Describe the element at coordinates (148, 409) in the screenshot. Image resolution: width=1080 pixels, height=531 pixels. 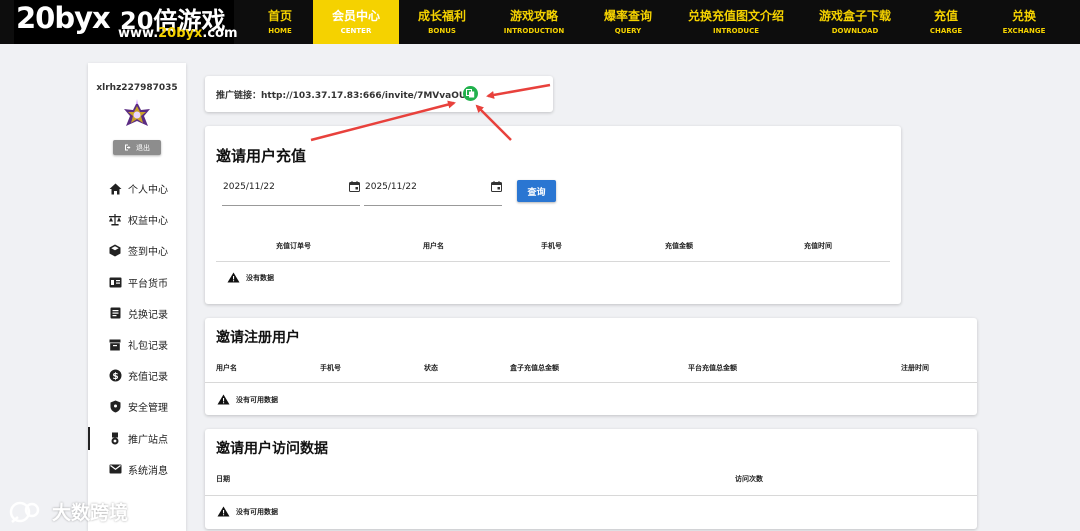
I see `sidebar-item-label: 安全管理` at that location.